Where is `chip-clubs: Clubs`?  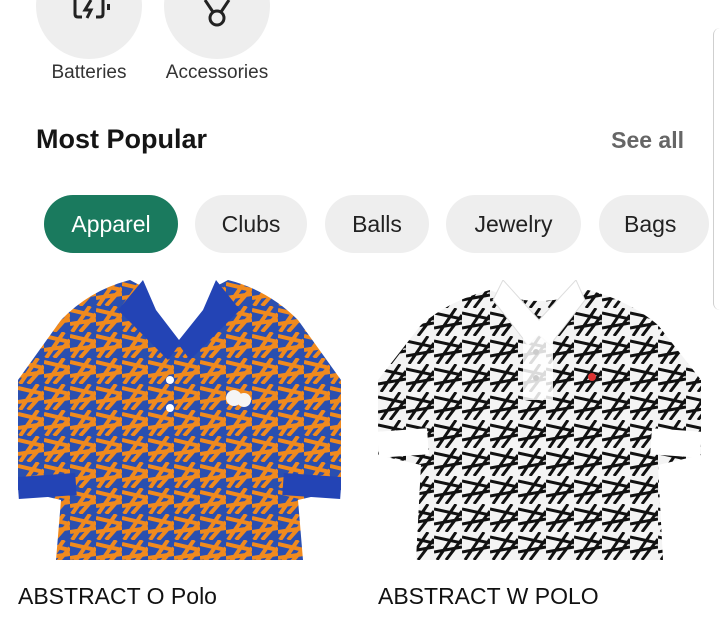 chip-clubs: Clubs is located at coordinates (251, 224).